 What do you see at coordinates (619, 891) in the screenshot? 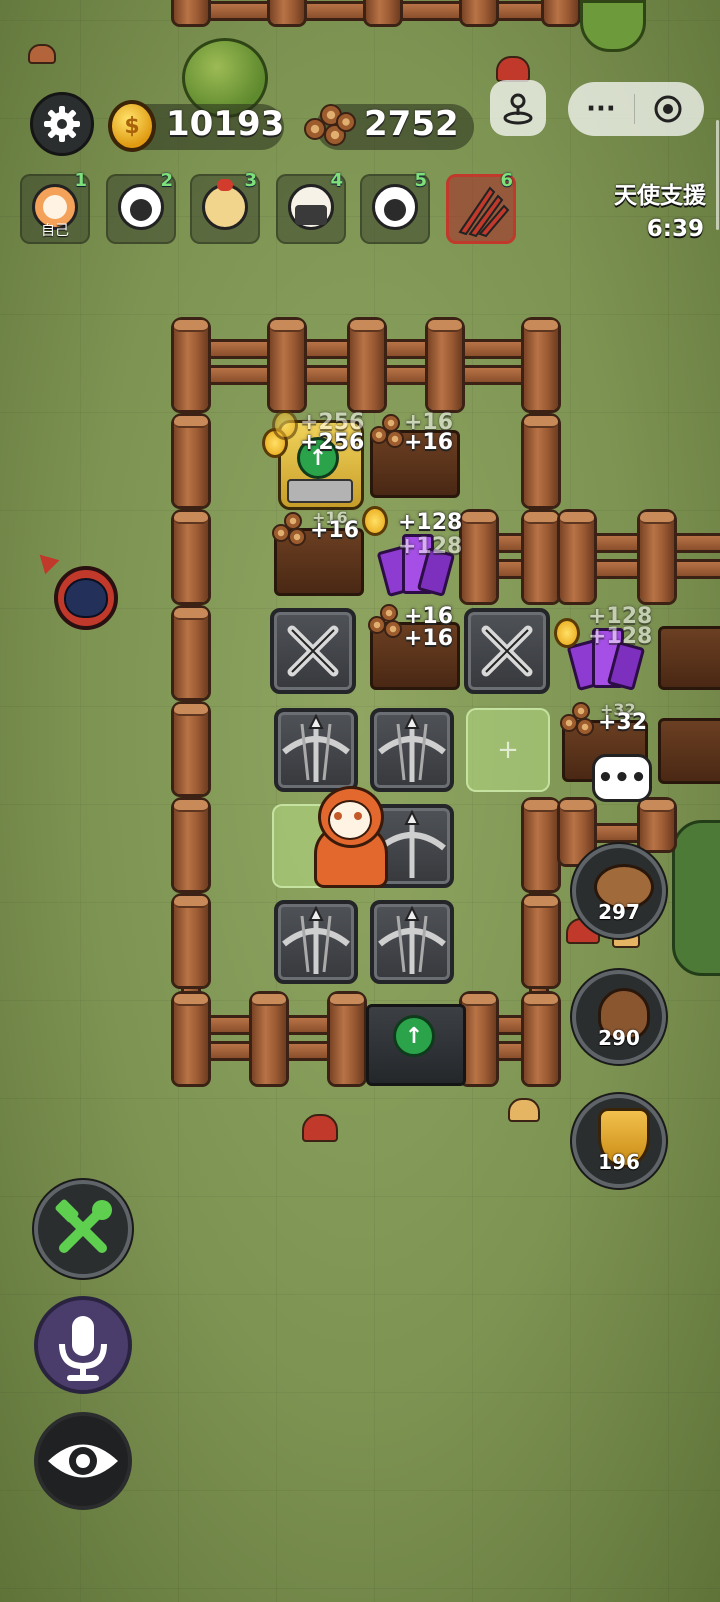
I see `piggy-bank-button: 297` at bounding box center [619, 891].